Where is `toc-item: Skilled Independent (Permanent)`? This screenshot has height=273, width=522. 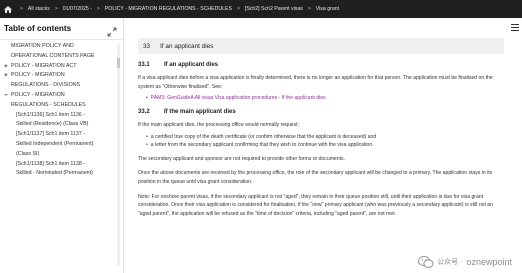 toc-item: Skilled Independent (Permanent) is located at coordinates (58, 145).